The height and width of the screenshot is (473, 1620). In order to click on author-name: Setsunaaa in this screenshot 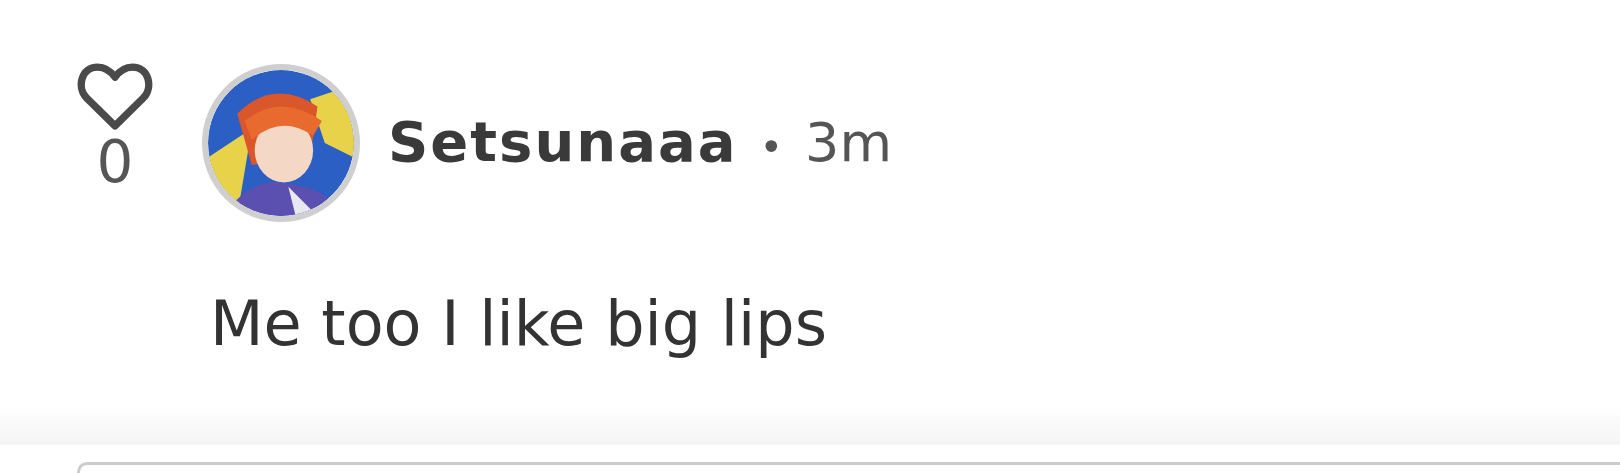, I will do `click(563, 141)`.